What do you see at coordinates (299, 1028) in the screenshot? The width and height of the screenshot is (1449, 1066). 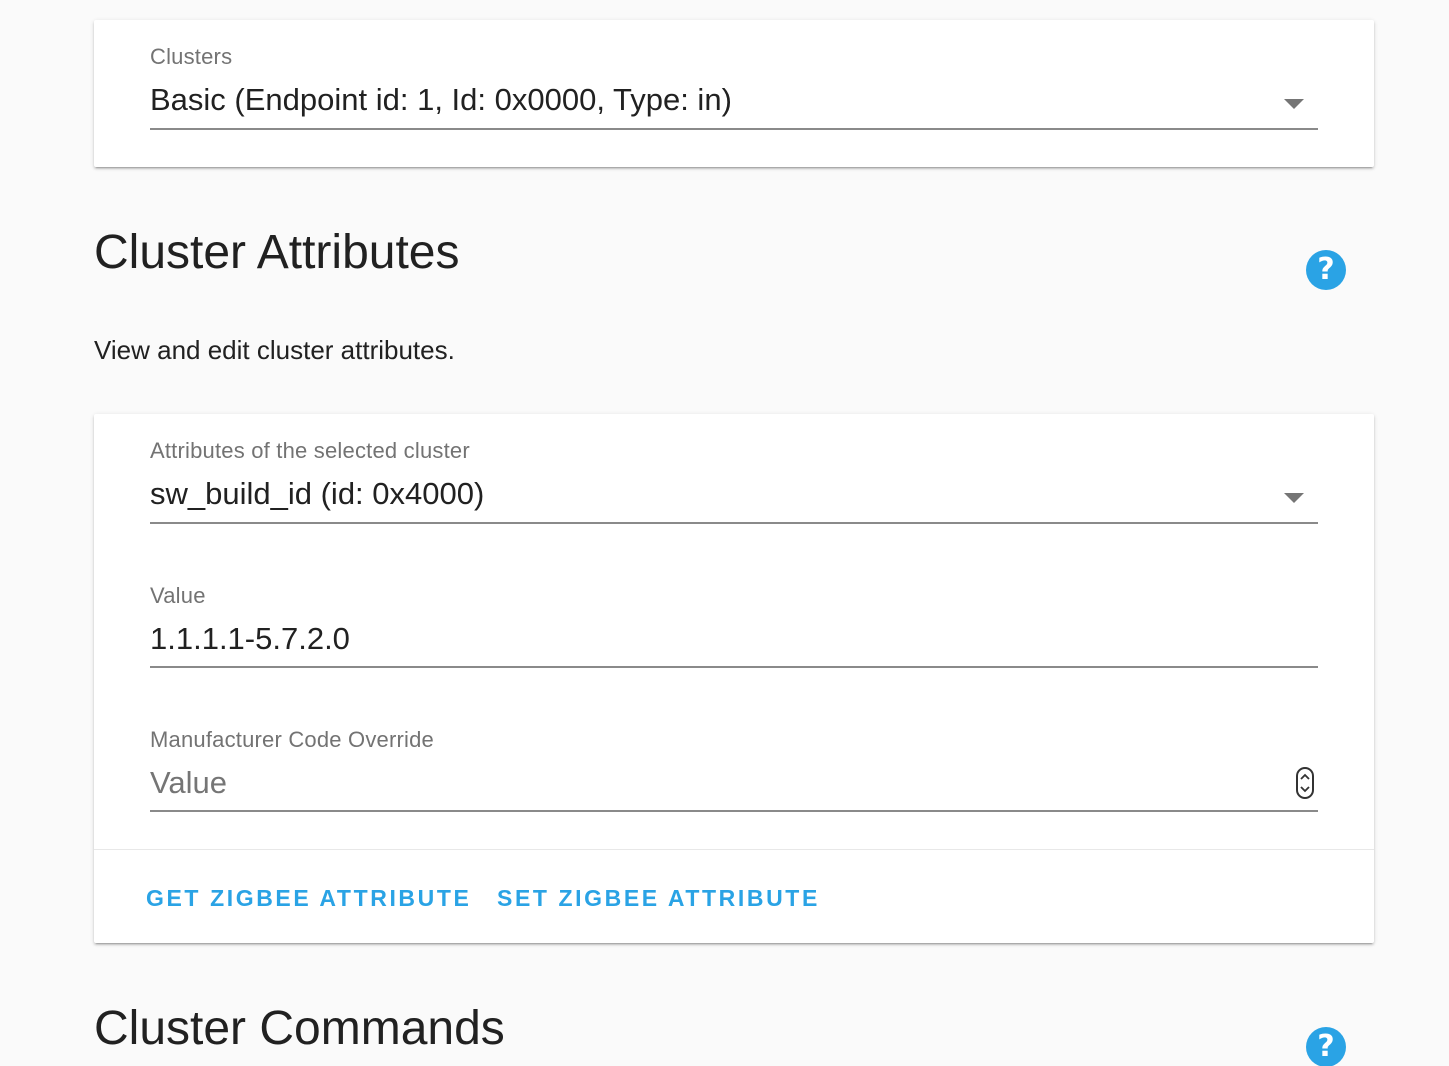 I see `cluster-commands-title: Cluster Commands` at bounding box center [299, 1028].